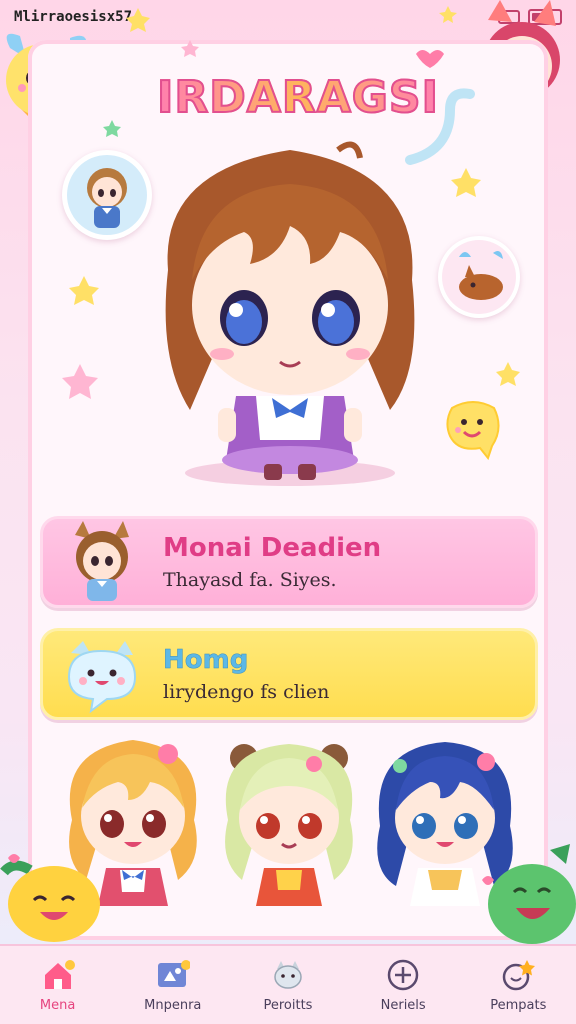 The height and width of the screenshot is (1024, 576). I want to click on boy-avatar-icon, so click(107, 195).